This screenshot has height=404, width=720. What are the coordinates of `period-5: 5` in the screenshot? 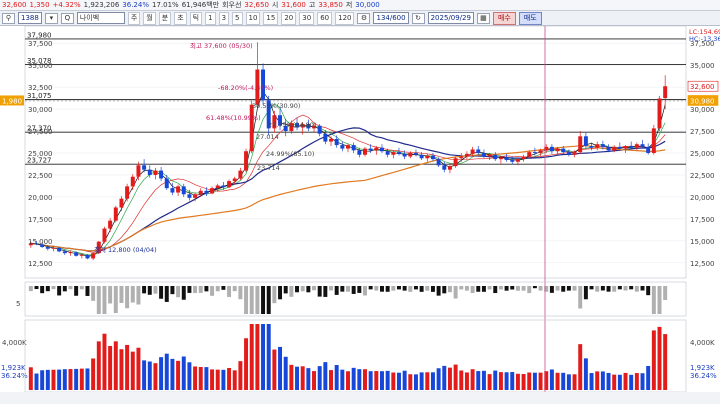 It's located at (237, 18).